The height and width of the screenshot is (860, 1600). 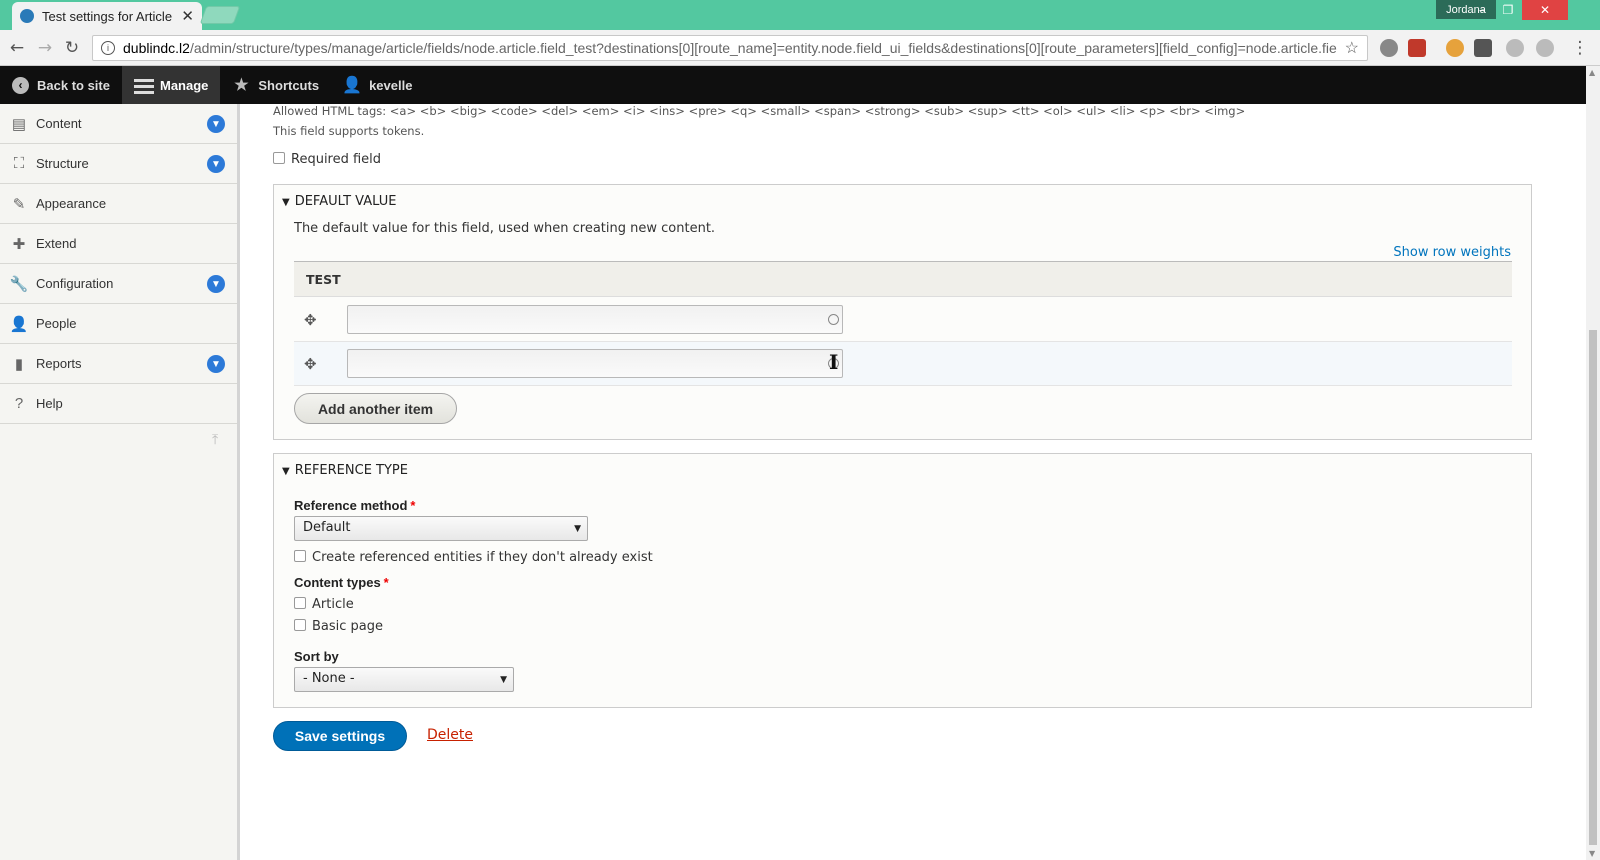 What do you see at coordinates (56, 243) in the screenshot?
I see `sidebar-item-label: Extend` at bounding box center [56, 243].